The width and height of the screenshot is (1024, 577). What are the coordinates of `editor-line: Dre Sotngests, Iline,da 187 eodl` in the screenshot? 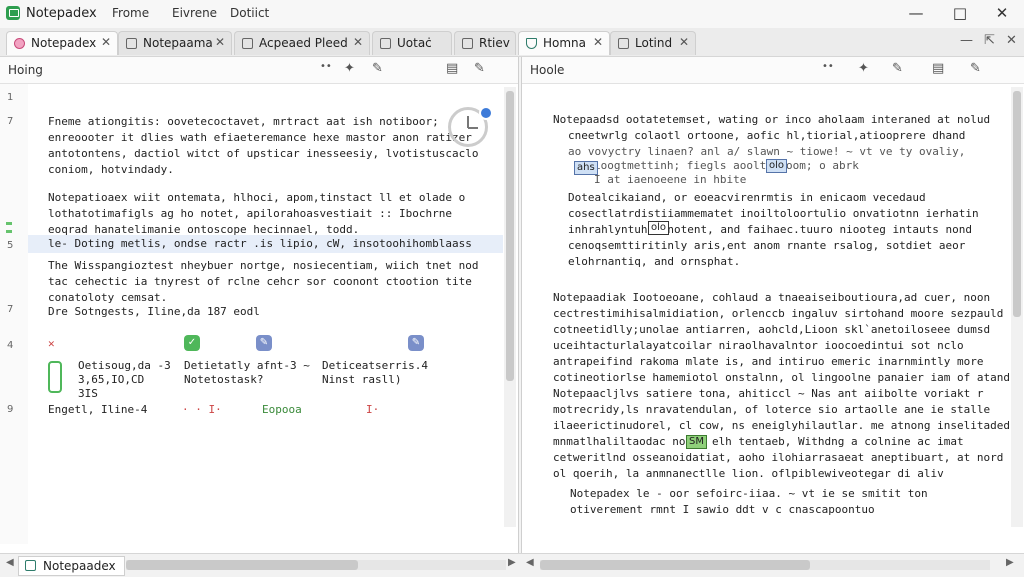 It's located at (154, 311).